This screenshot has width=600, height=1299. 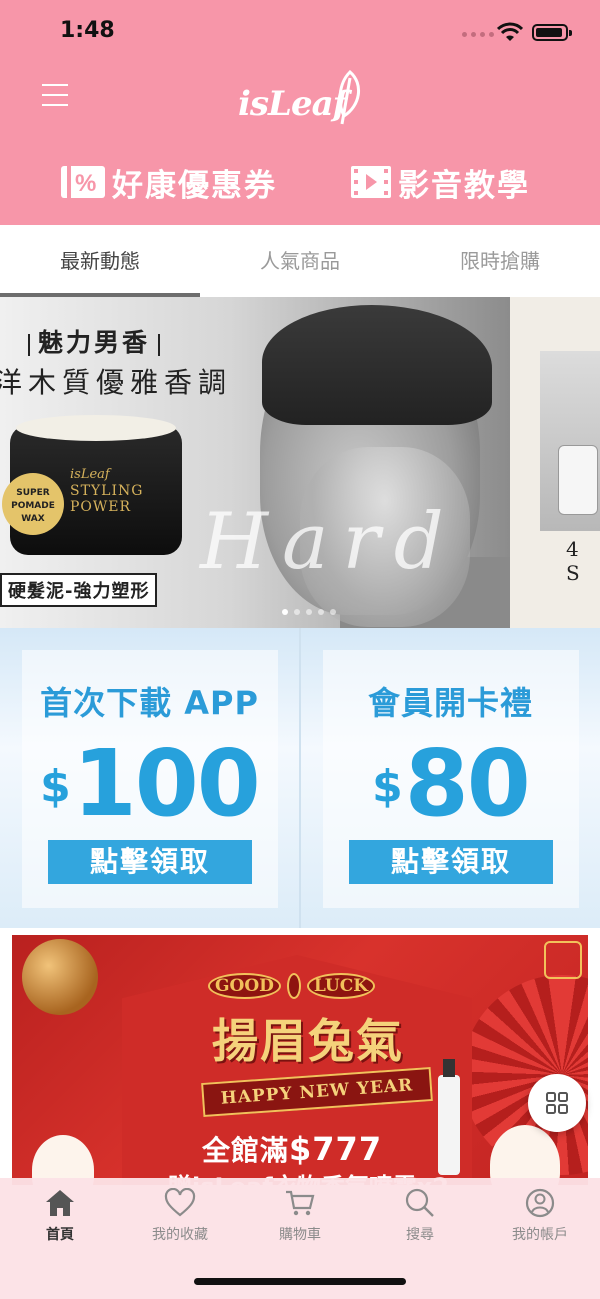 What do you see at coordinates (371, 182) in the screenshot?
I see `video-icon` at bounding box center [371, 182].